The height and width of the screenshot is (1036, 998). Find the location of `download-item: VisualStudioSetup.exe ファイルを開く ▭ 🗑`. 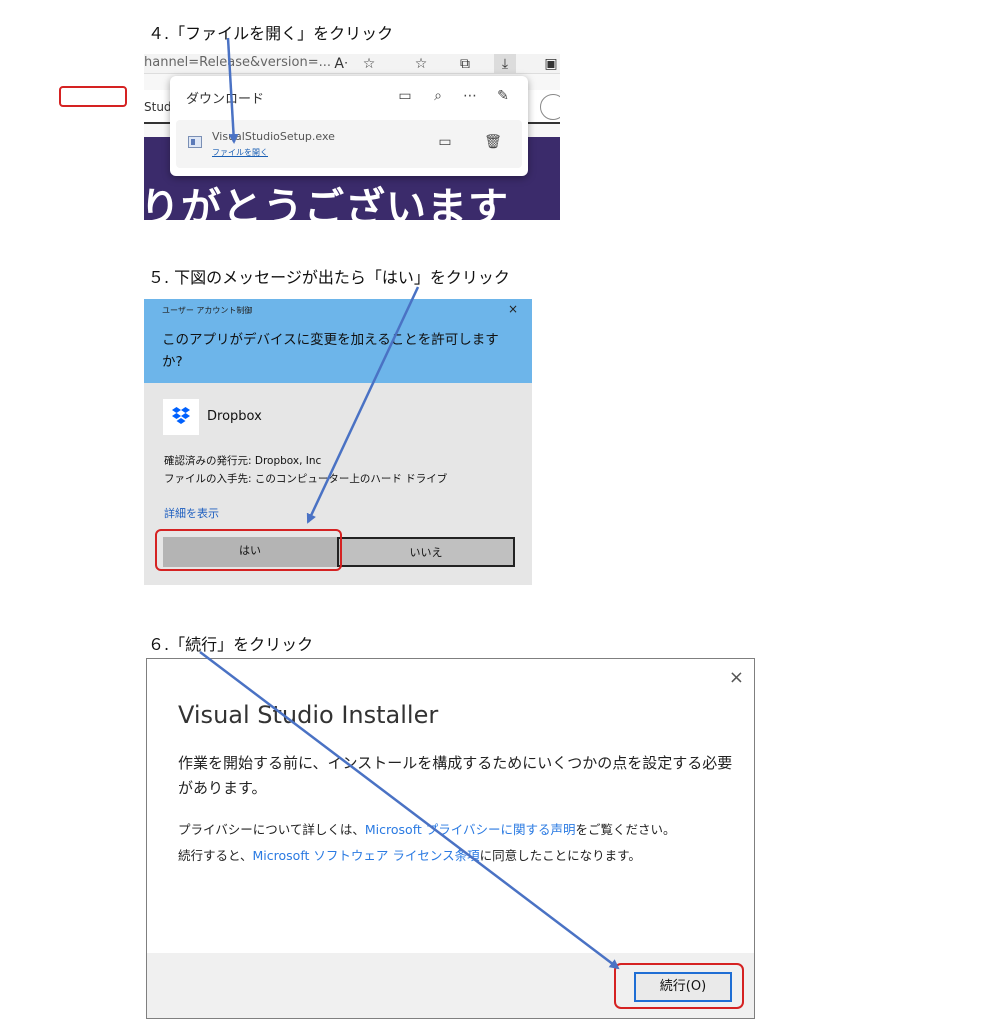

download-item: VisualStudioSetup.exe ファイルを開く ▭ 🗑 is located at coordinates (349, 144).